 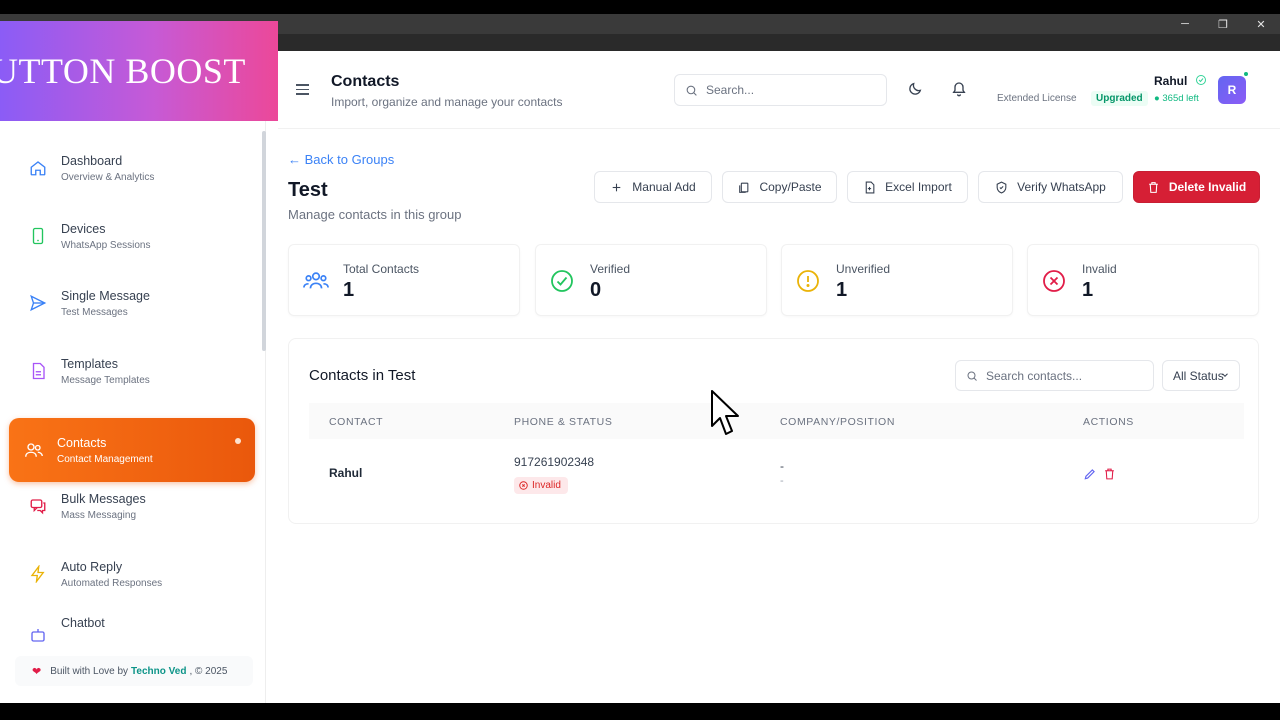 I want to click on search-icon, so click(x=972, y=376).